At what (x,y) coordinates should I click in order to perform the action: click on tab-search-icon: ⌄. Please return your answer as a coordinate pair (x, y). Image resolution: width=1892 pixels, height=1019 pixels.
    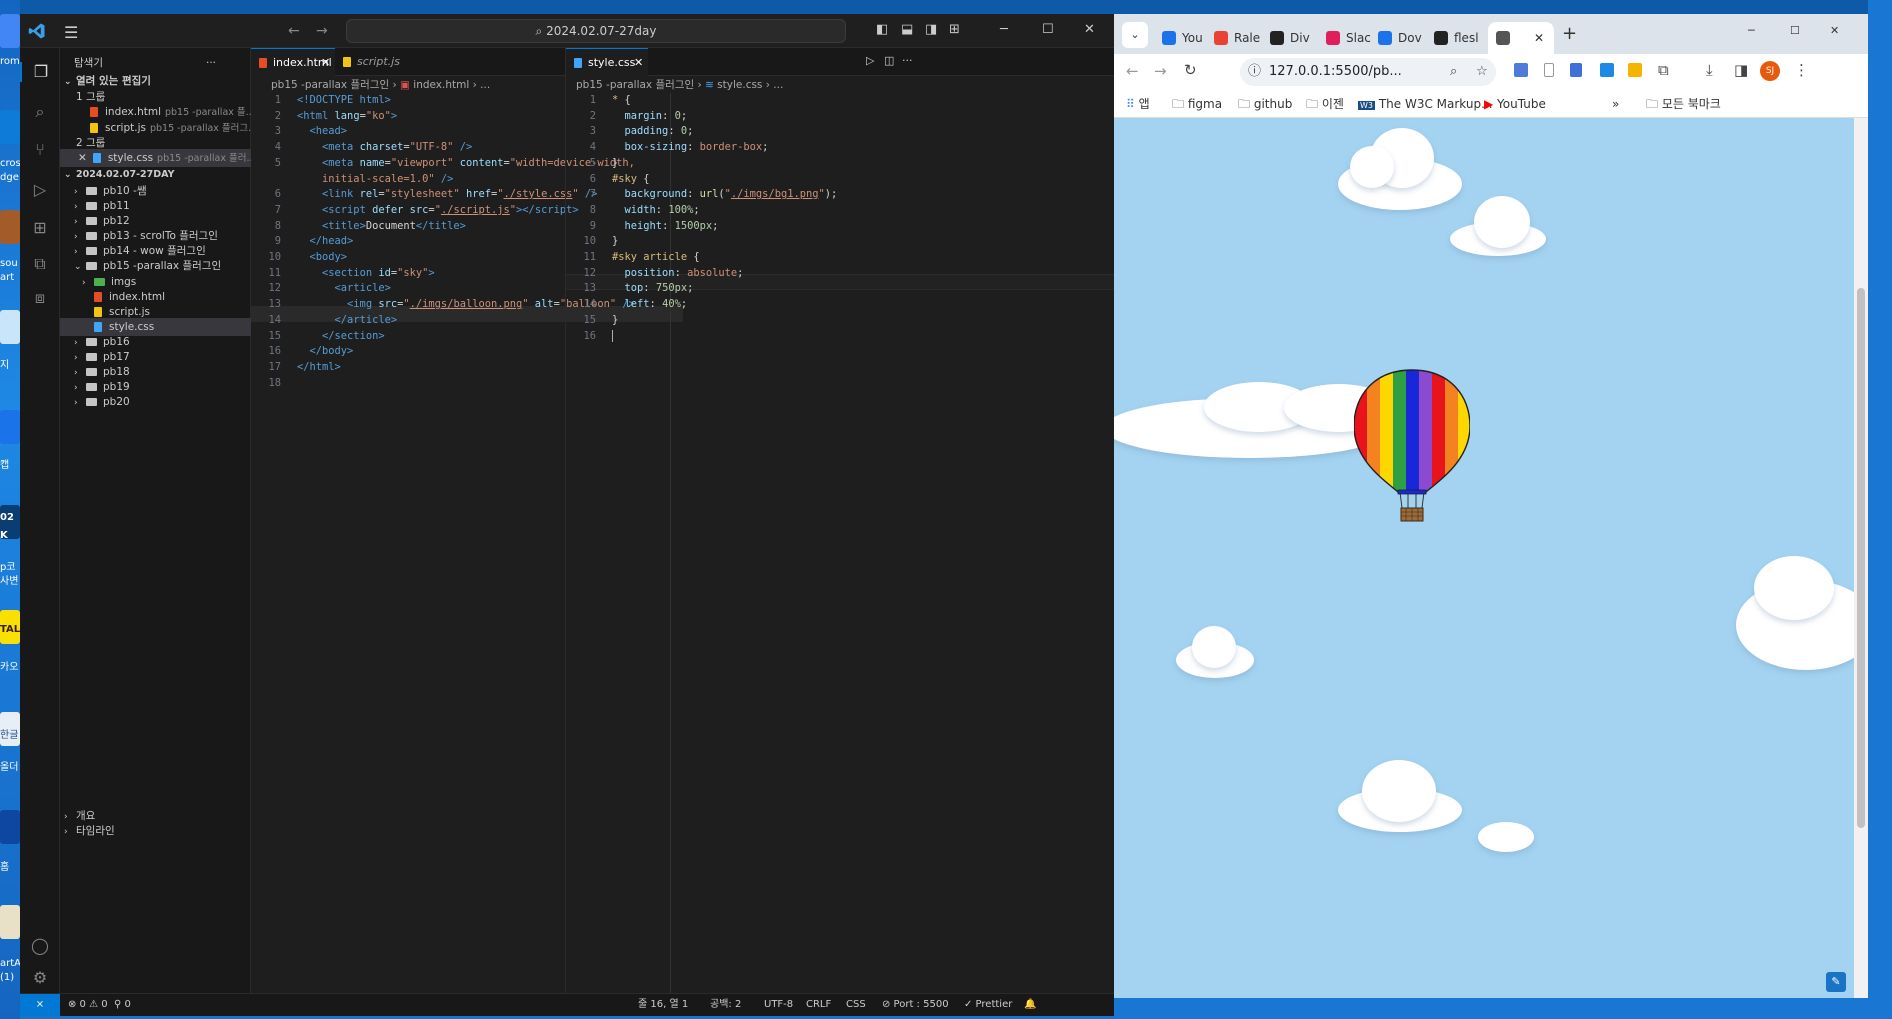
    Looking at the image, I should click on (1135, 35).